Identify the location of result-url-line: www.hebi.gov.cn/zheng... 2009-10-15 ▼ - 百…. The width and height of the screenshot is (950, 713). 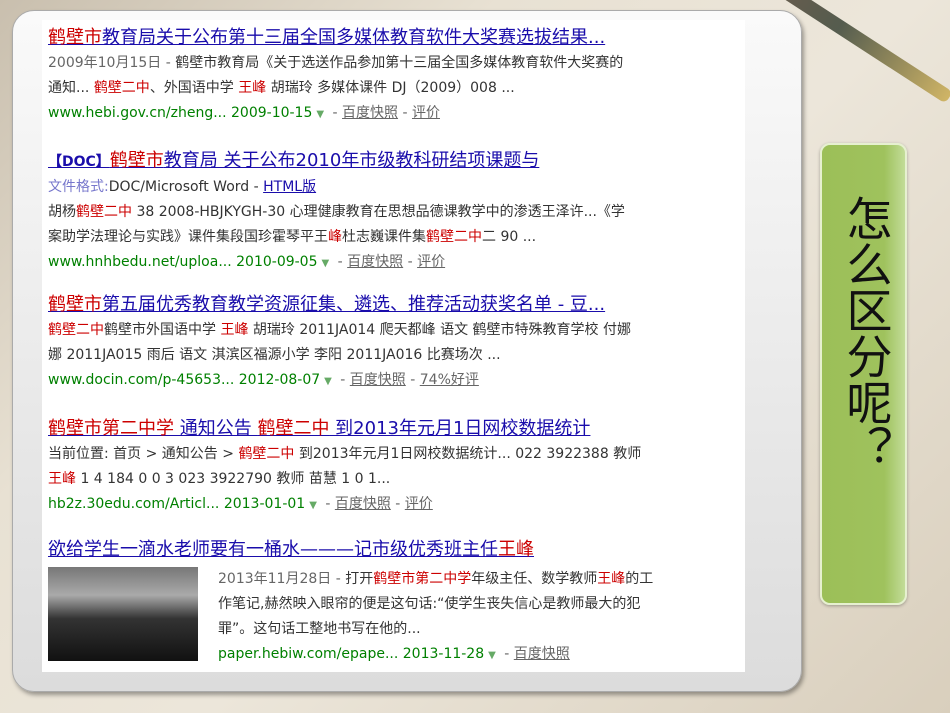
(393, 114).